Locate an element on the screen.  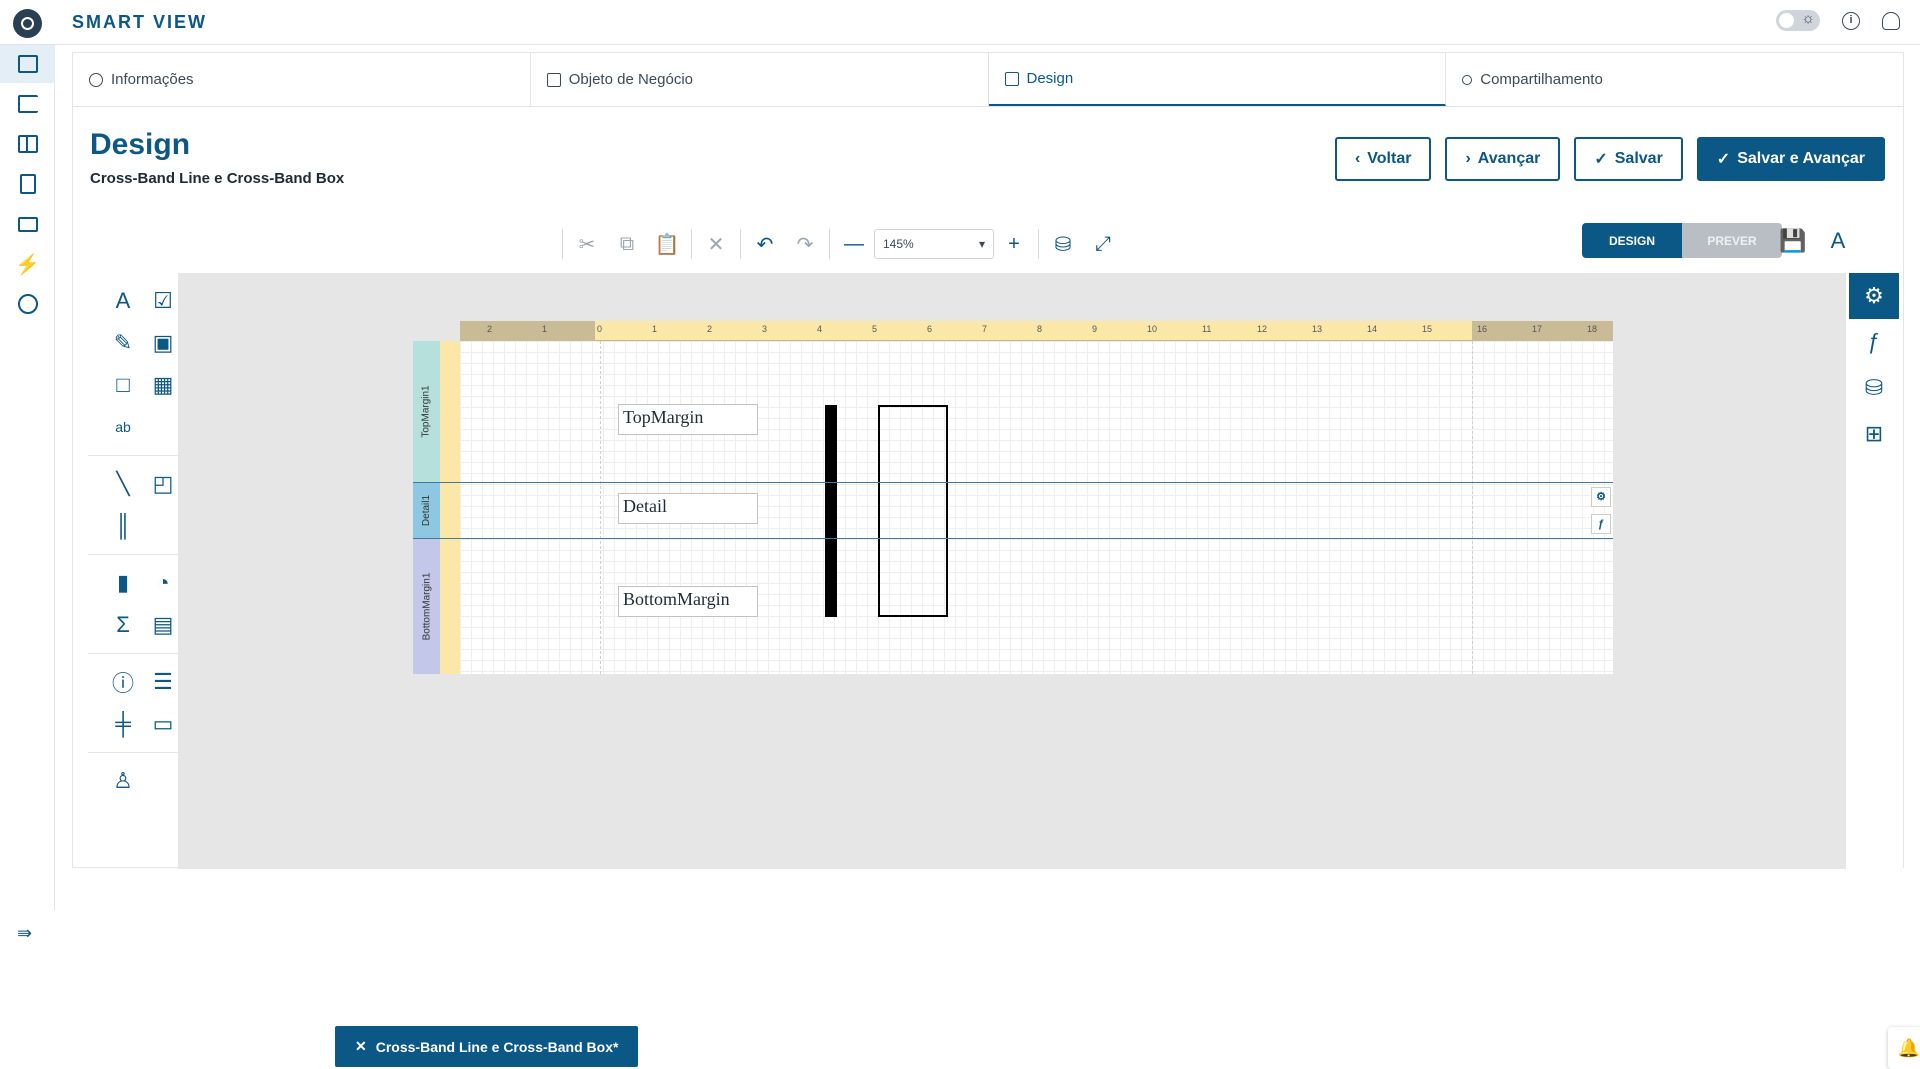
caret-down-icon: ▾ is located at coordinates (981, 244).